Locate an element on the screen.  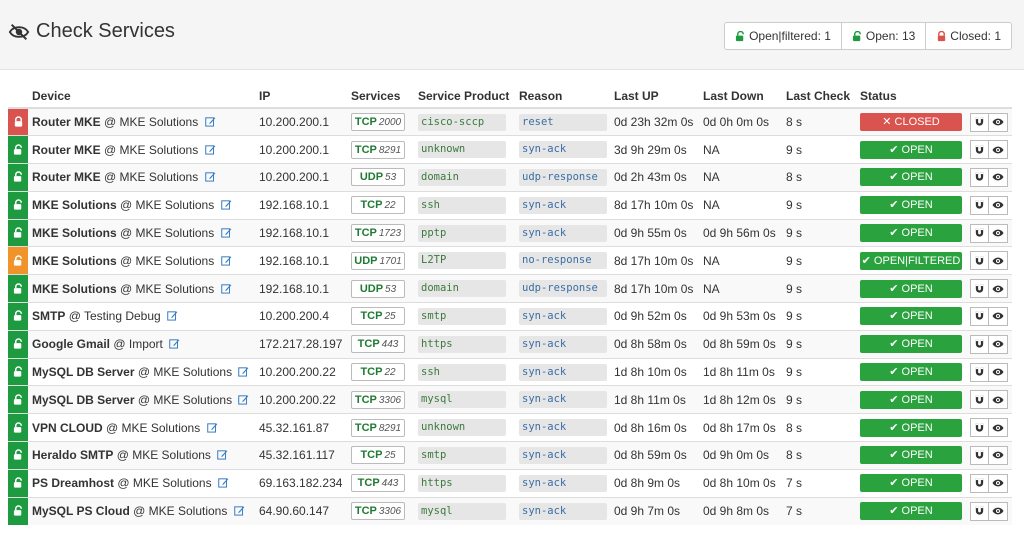
col-reason: Reason is located at coordinates (562, 96).